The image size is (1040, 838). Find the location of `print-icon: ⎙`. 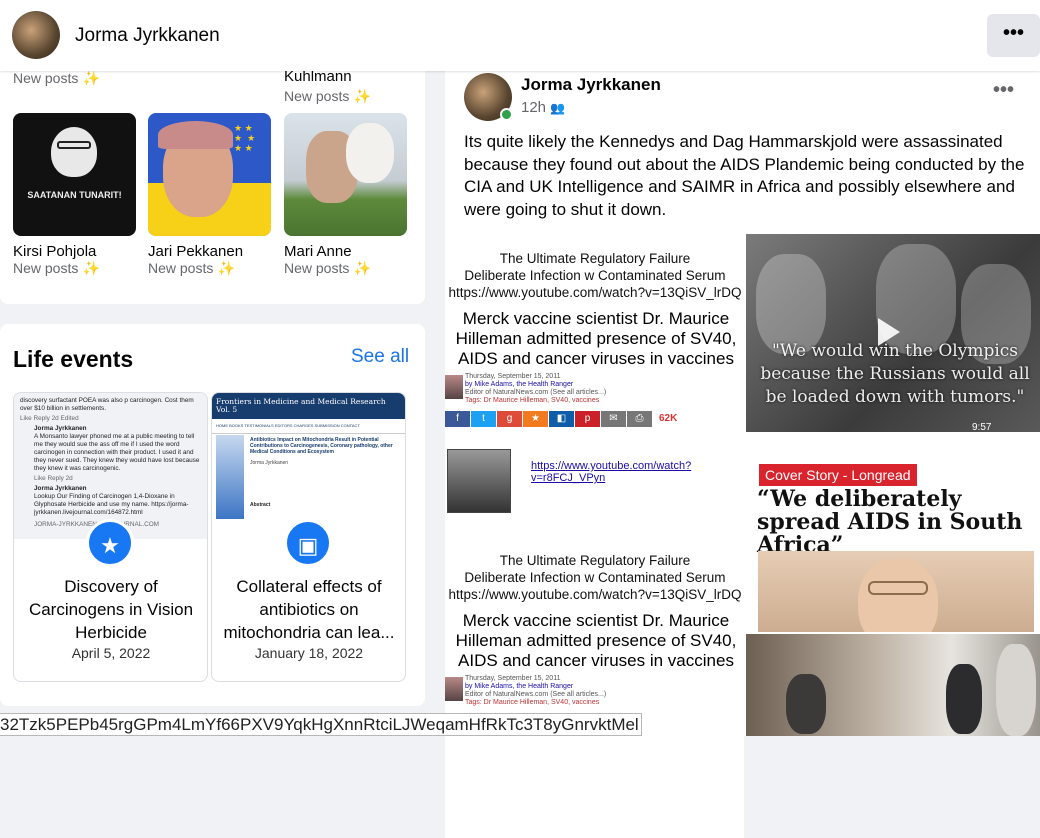

print-icon: ⎙ is located at coordinates (639, 419).